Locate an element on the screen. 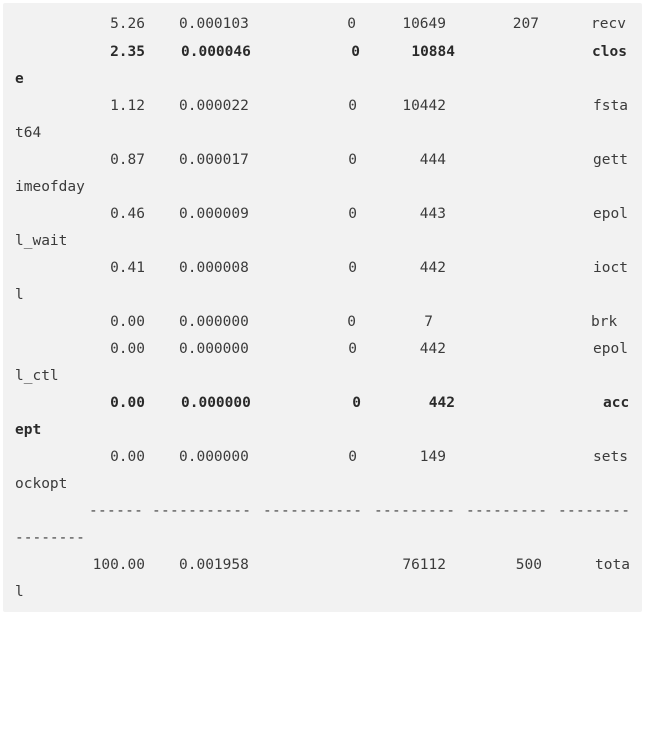 Image resolution: width=645 pixels, height=741 pixels. seconds: 0.000022 is located at coordinates (214, 106).